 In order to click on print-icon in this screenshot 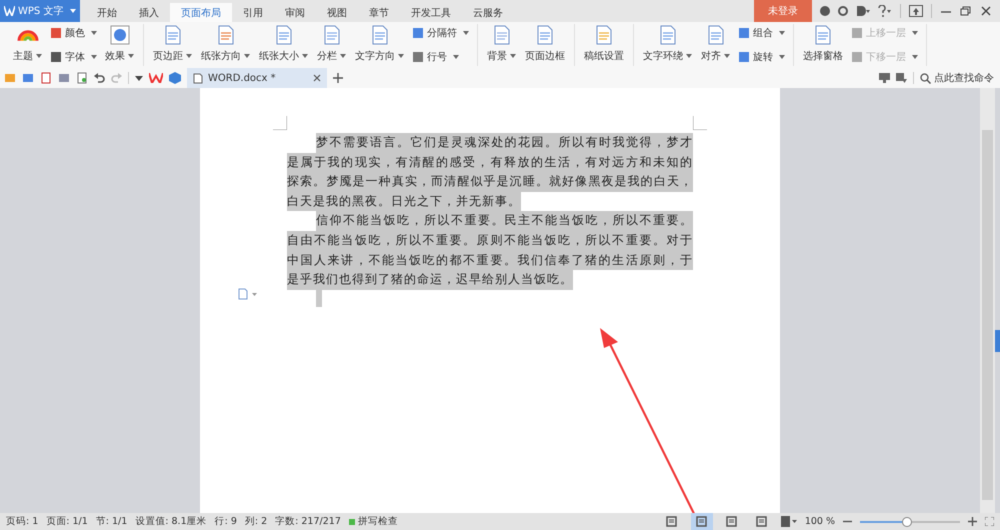, I will do `click(64, 78)`.